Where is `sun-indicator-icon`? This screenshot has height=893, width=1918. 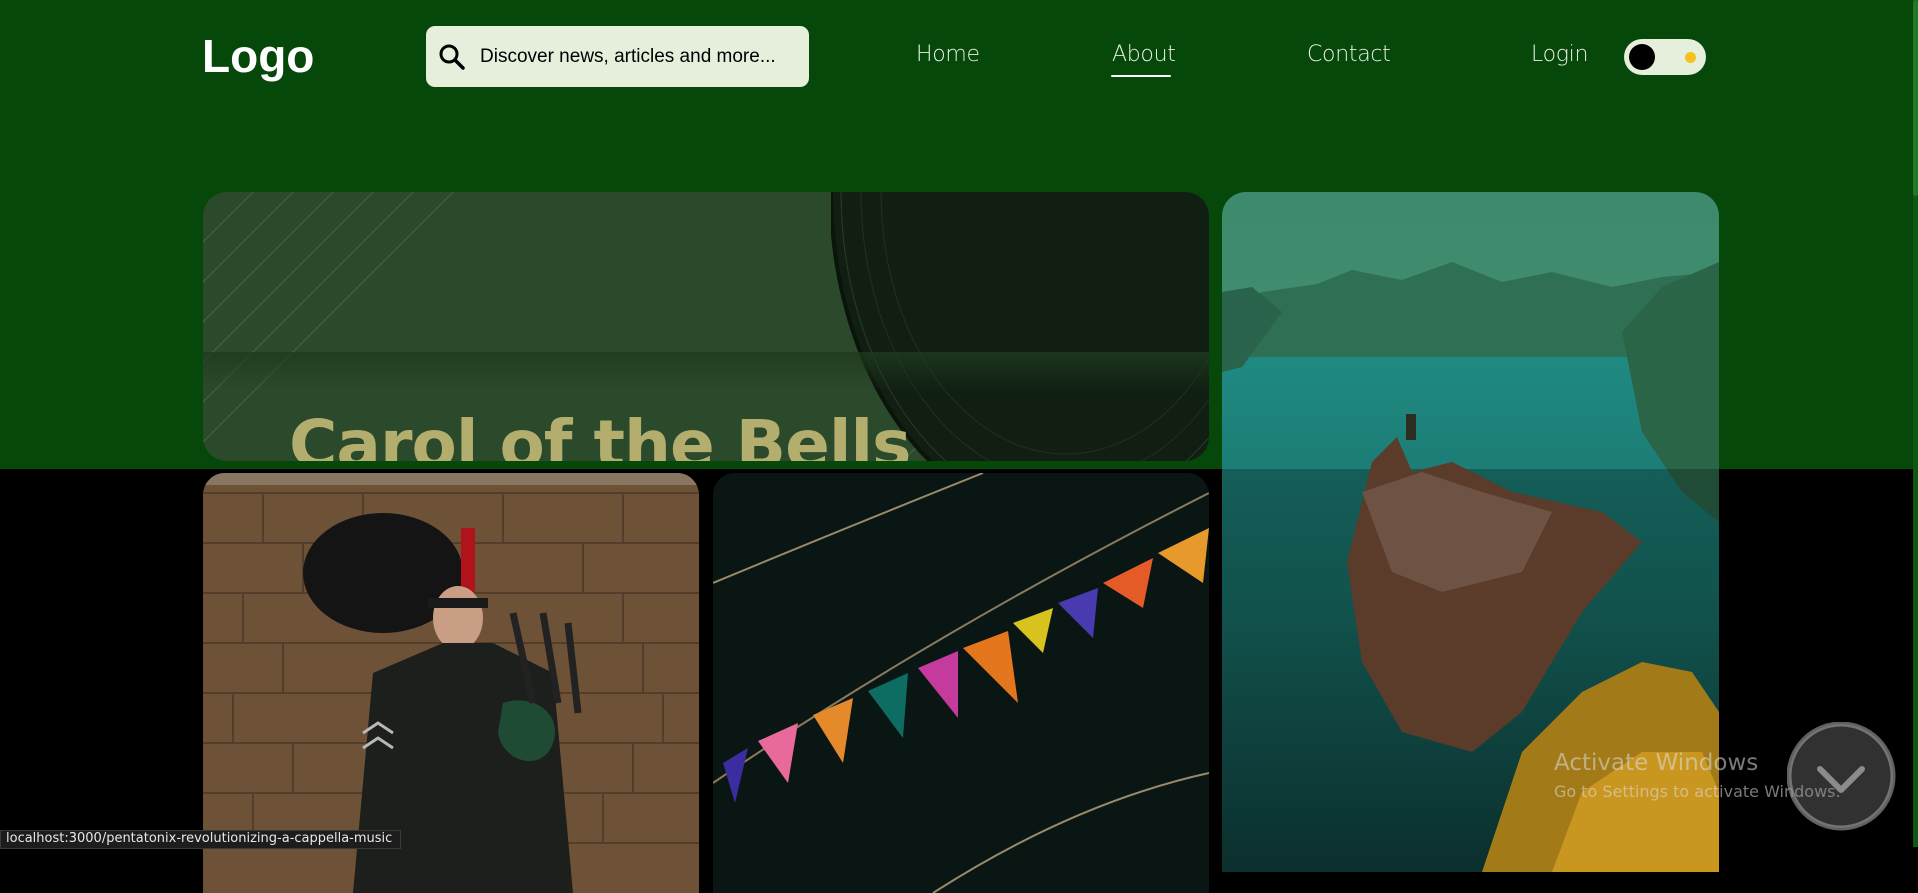 sun-indicator-icon is located at coordinates (1690, 57).